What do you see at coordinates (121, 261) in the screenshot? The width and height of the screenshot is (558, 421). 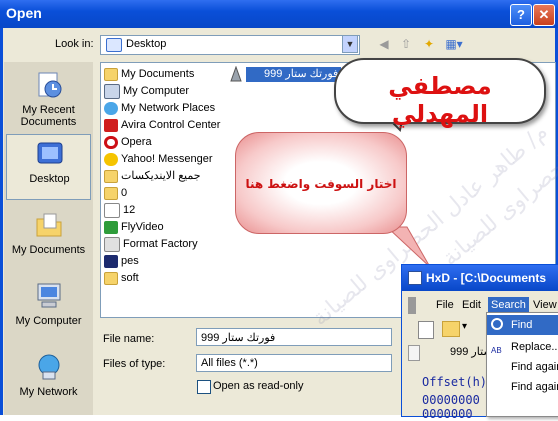 I see `list-item: pes` at bounding box center [121, 261].